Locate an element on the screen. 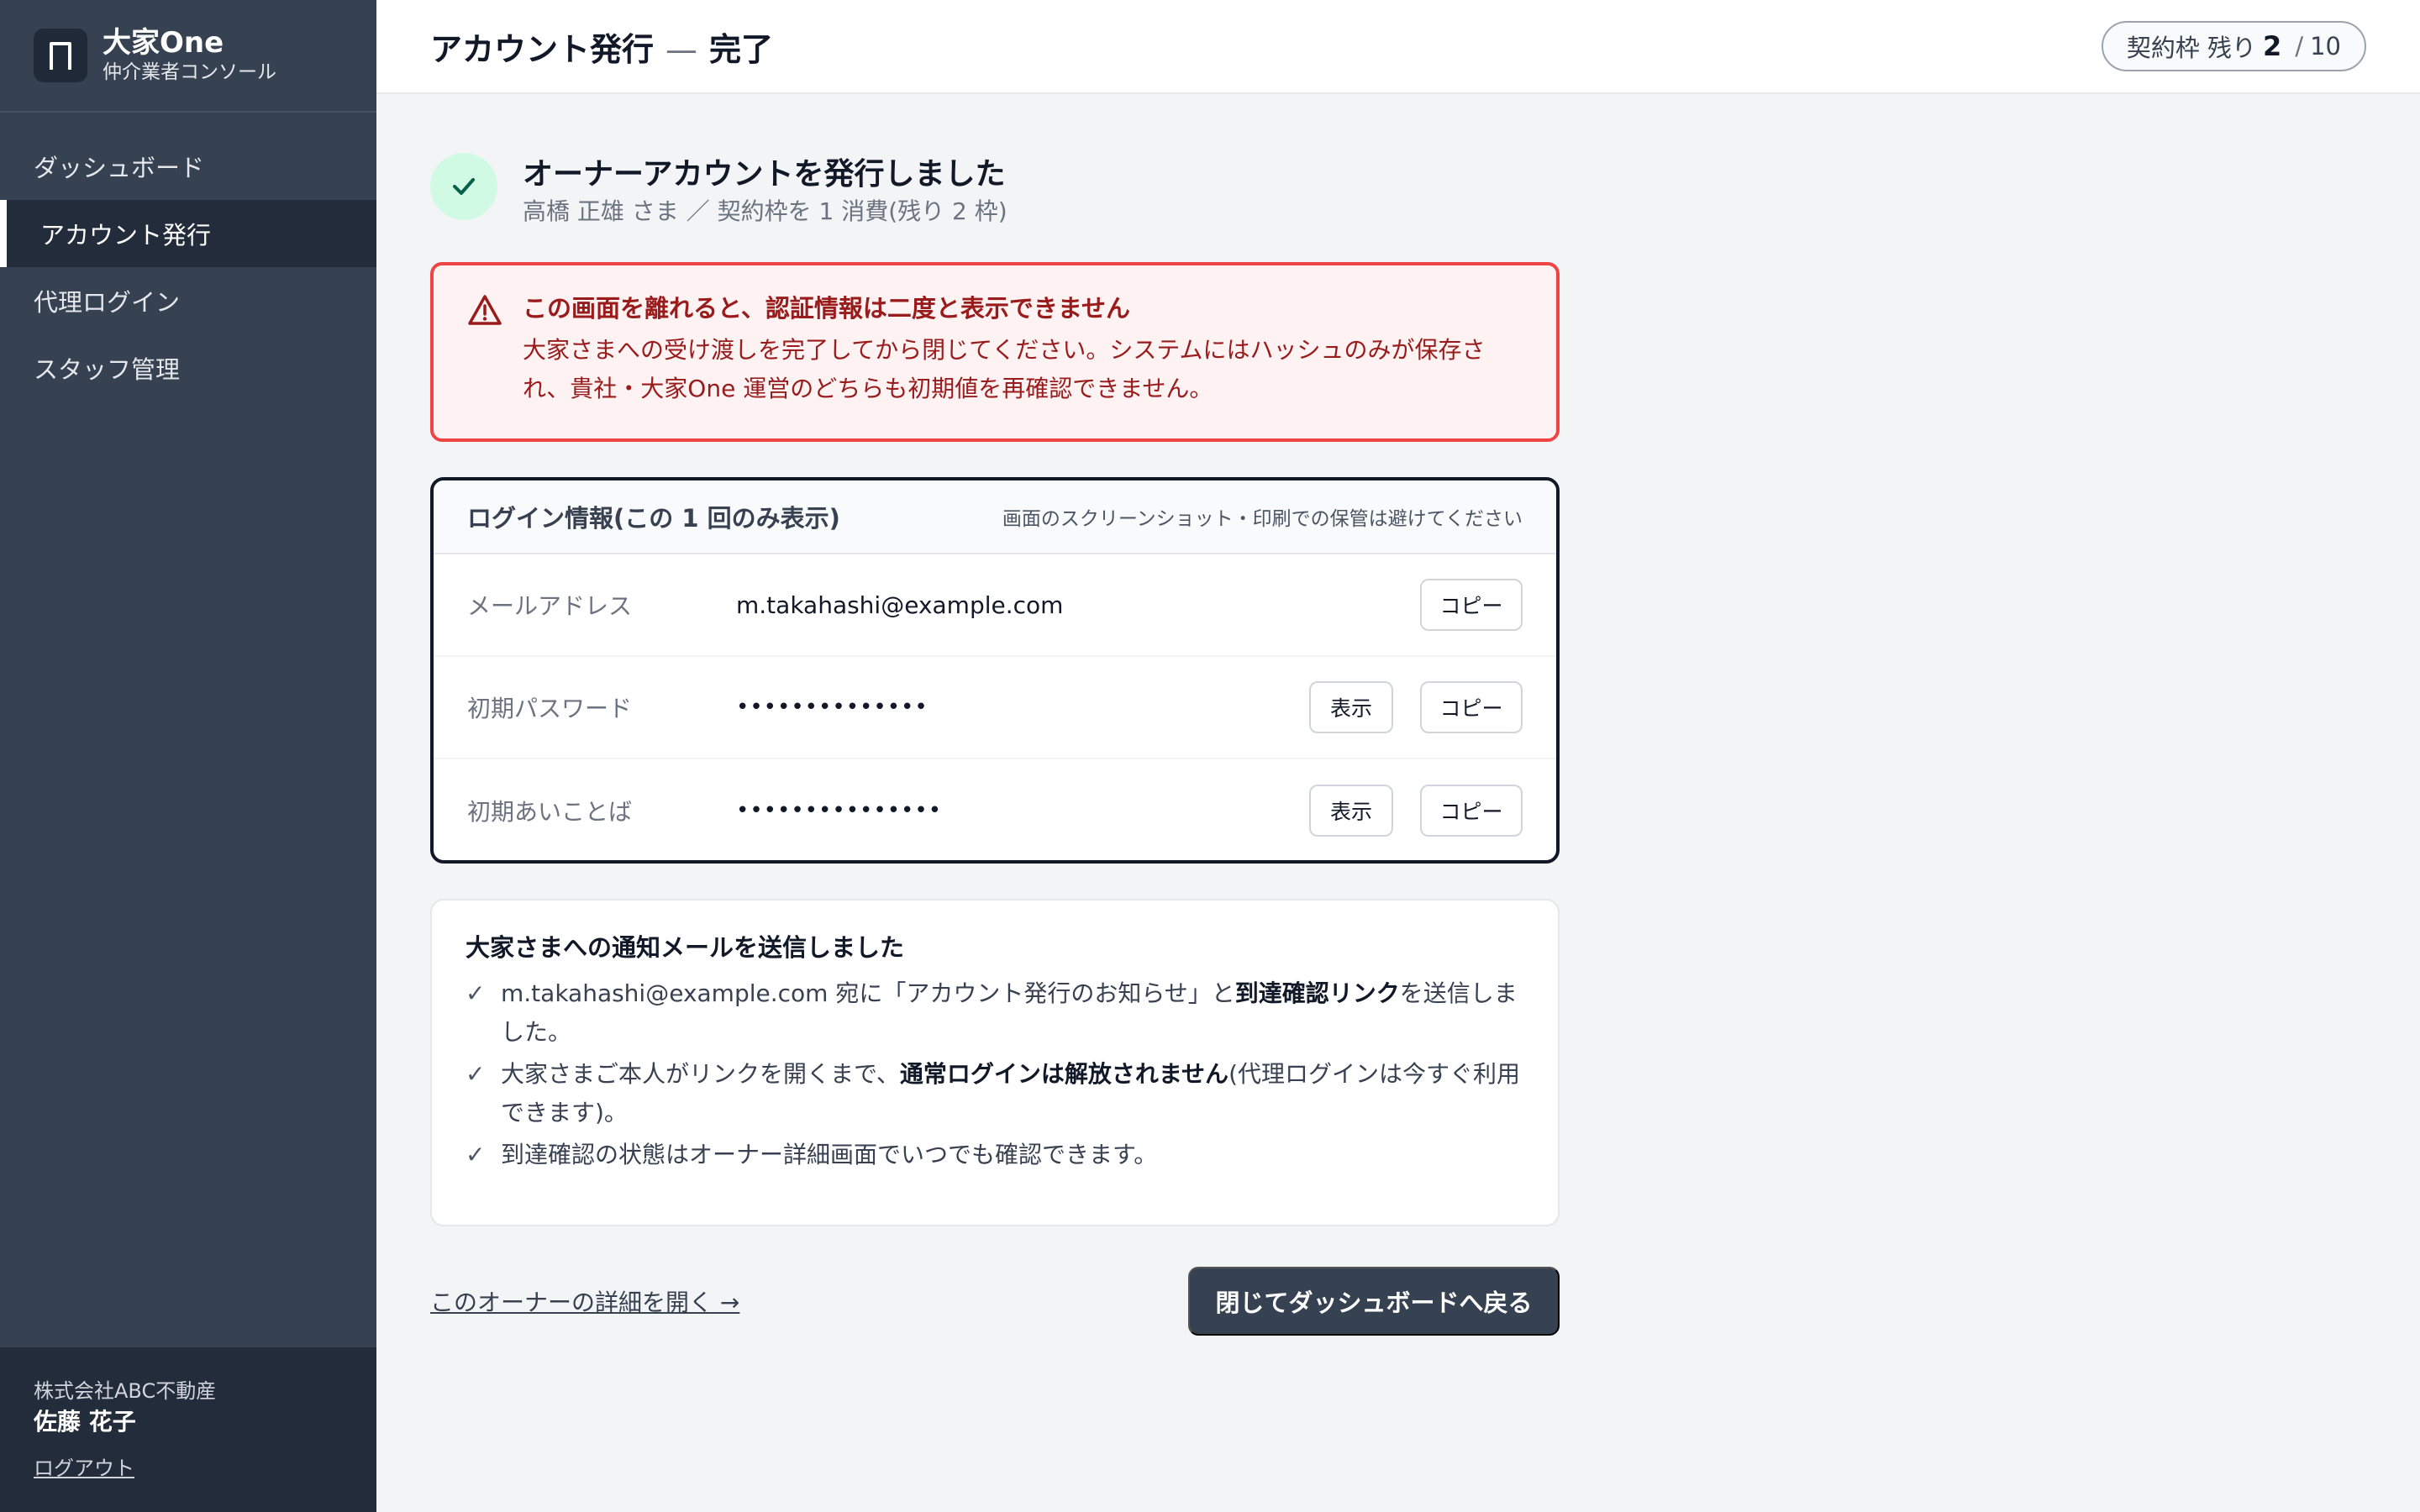 This screenshot has width=2420, height=1512. sidebar-item-proxy-login: 代理ログイン is located at coordinates (188, 300).